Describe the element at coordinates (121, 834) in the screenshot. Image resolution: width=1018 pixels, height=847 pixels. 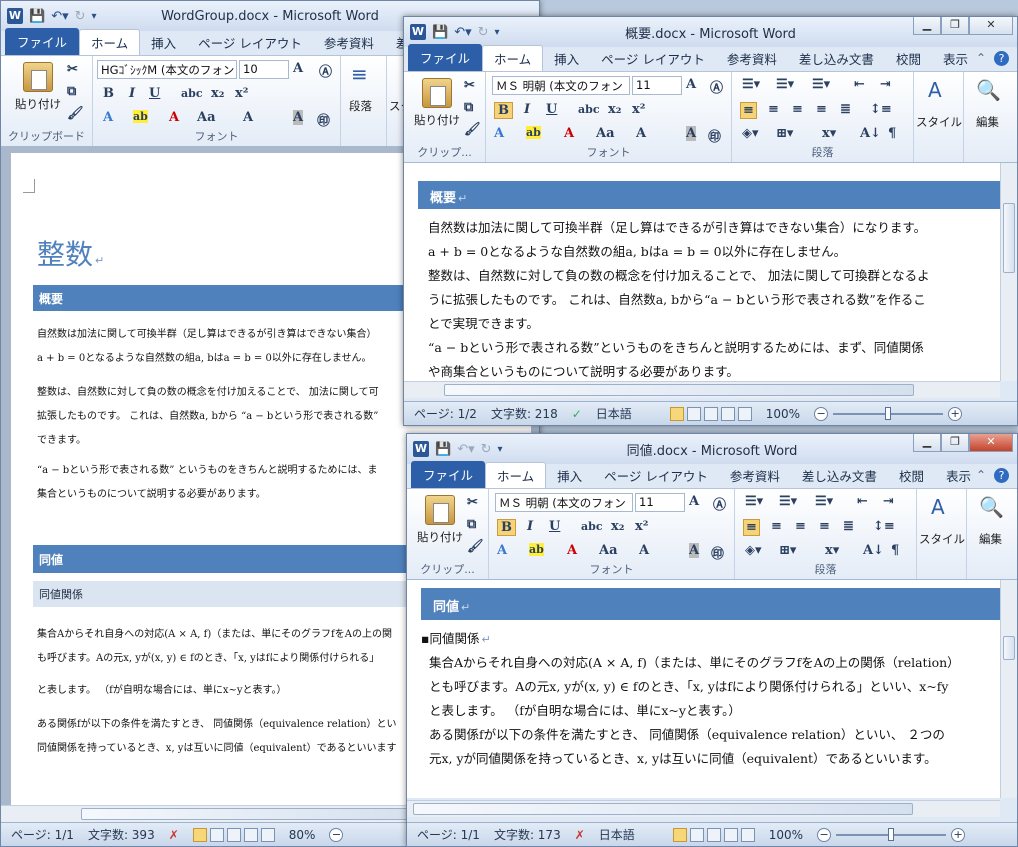
I see `word-count: 文字数: 393` at that location.